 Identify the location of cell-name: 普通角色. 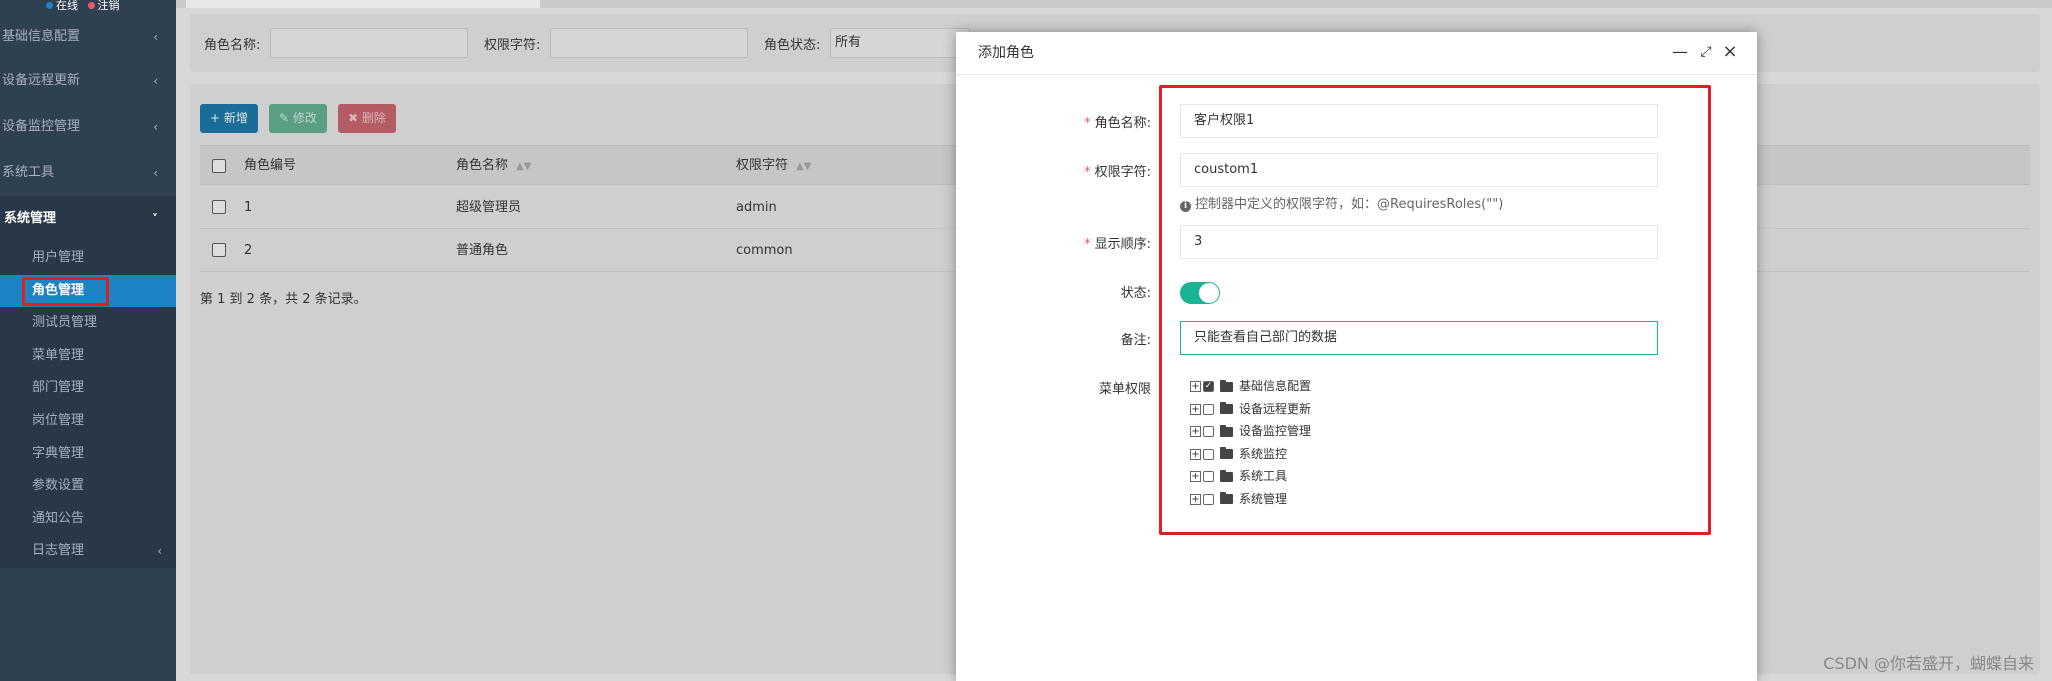
(482, 250).